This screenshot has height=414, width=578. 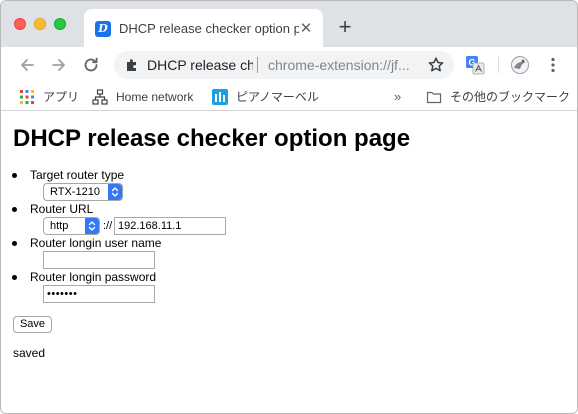 I want to click on bookmarks-bar: アプリ Home network ピアノマーベル » その他のブックマーク, so click(x=289, y=97).